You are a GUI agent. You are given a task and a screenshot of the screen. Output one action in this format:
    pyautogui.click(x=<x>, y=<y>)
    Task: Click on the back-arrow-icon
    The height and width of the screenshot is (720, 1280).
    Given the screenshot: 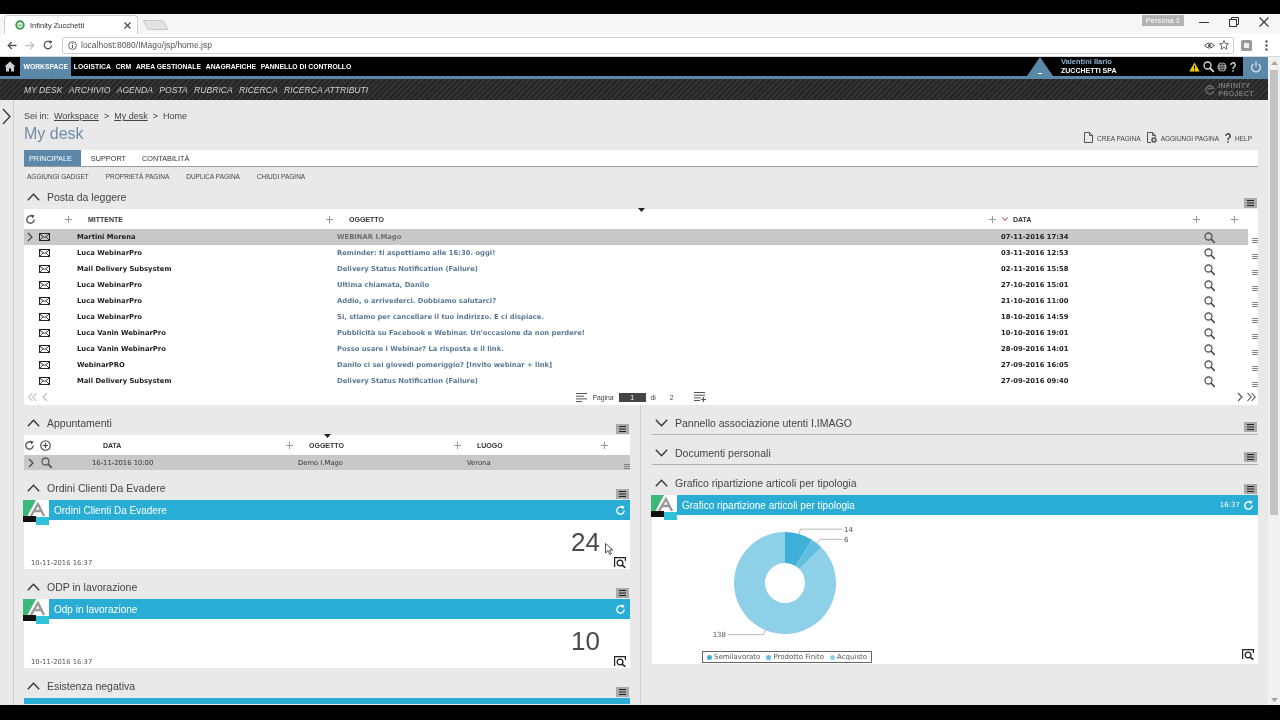 What is the action you would take?
    pyautogui.click(x=12, y=45)
    